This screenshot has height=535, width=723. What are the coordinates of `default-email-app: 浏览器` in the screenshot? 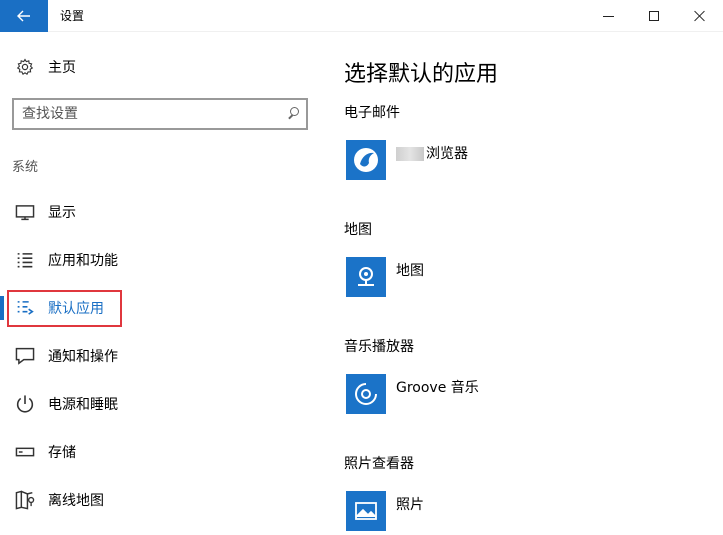 It's located at (407, 160).